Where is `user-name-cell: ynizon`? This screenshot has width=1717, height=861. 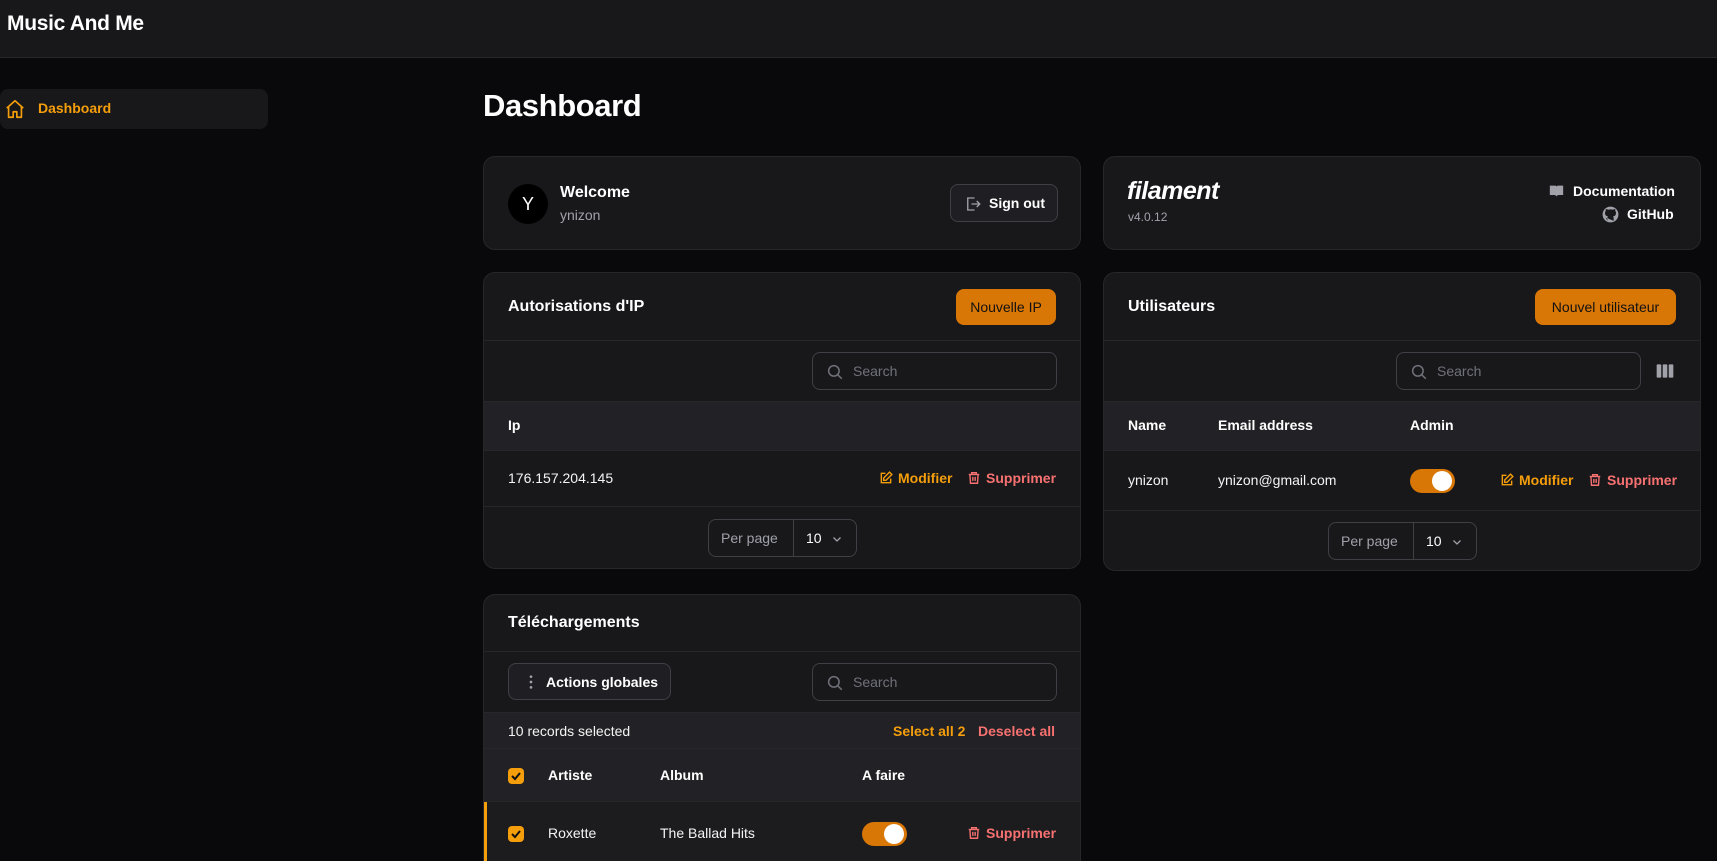 user-name-cell: ynizon is located at coordinates (1148, 480).